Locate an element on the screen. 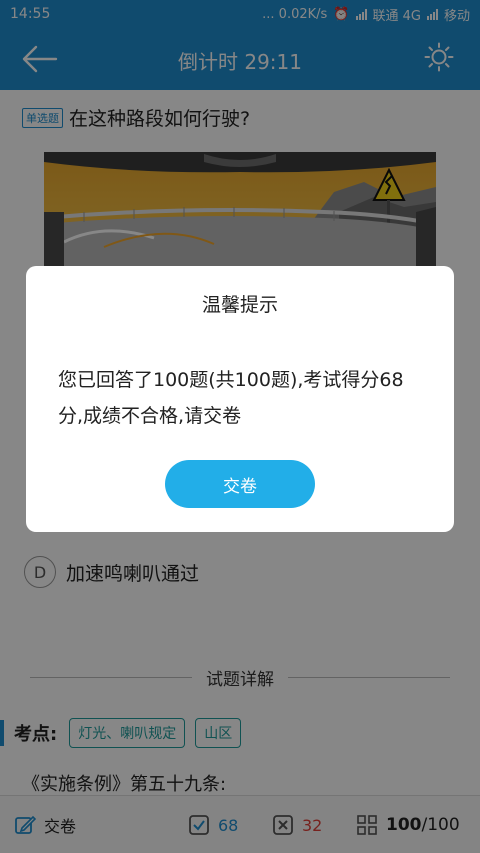 The width and height of the screenshot is (480, 853). dialog-message: 您已回答了100题(共100题),考试得分68分,成绩不合格,请交卷 is located at coordinates (231, 398).